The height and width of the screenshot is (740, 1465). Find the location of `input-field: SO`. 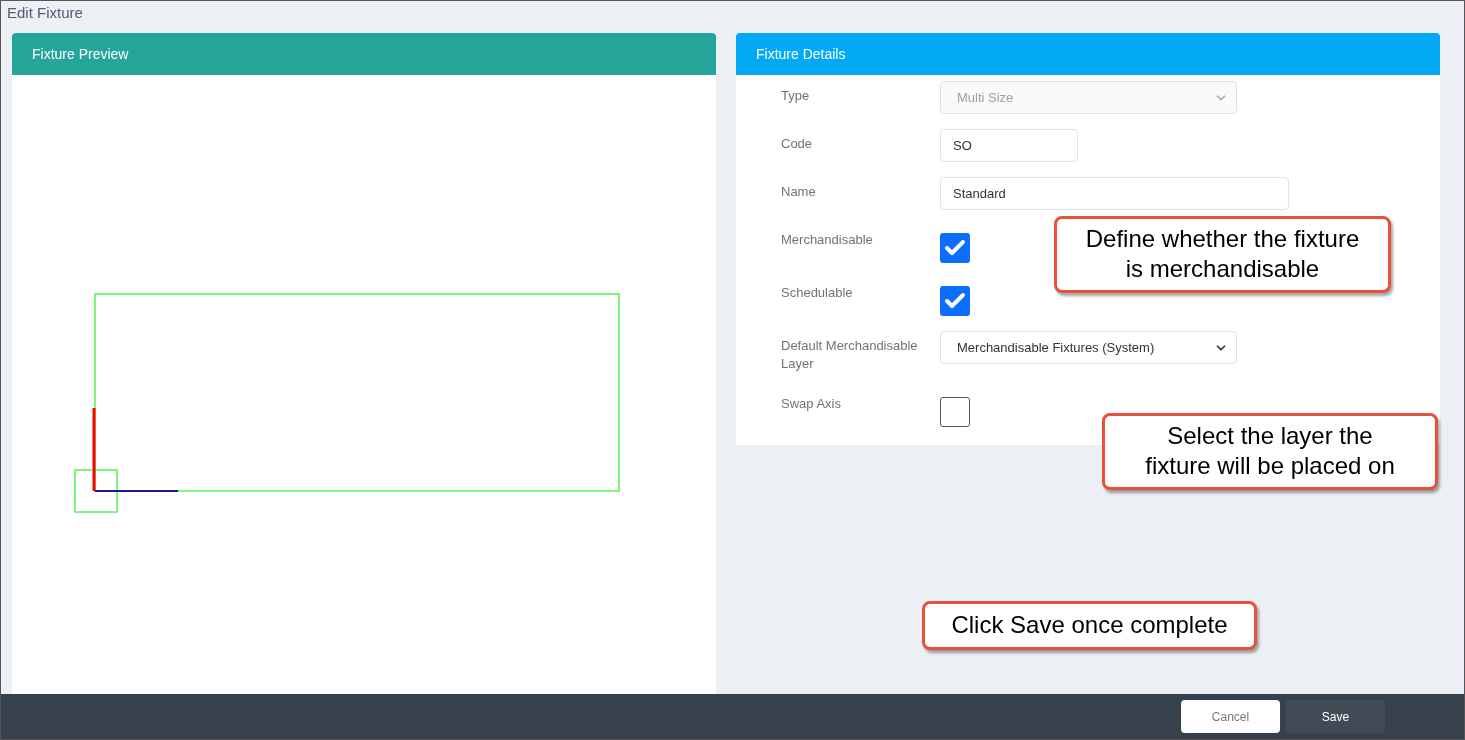

input-field: SO is located at coordinates (1009, 145).